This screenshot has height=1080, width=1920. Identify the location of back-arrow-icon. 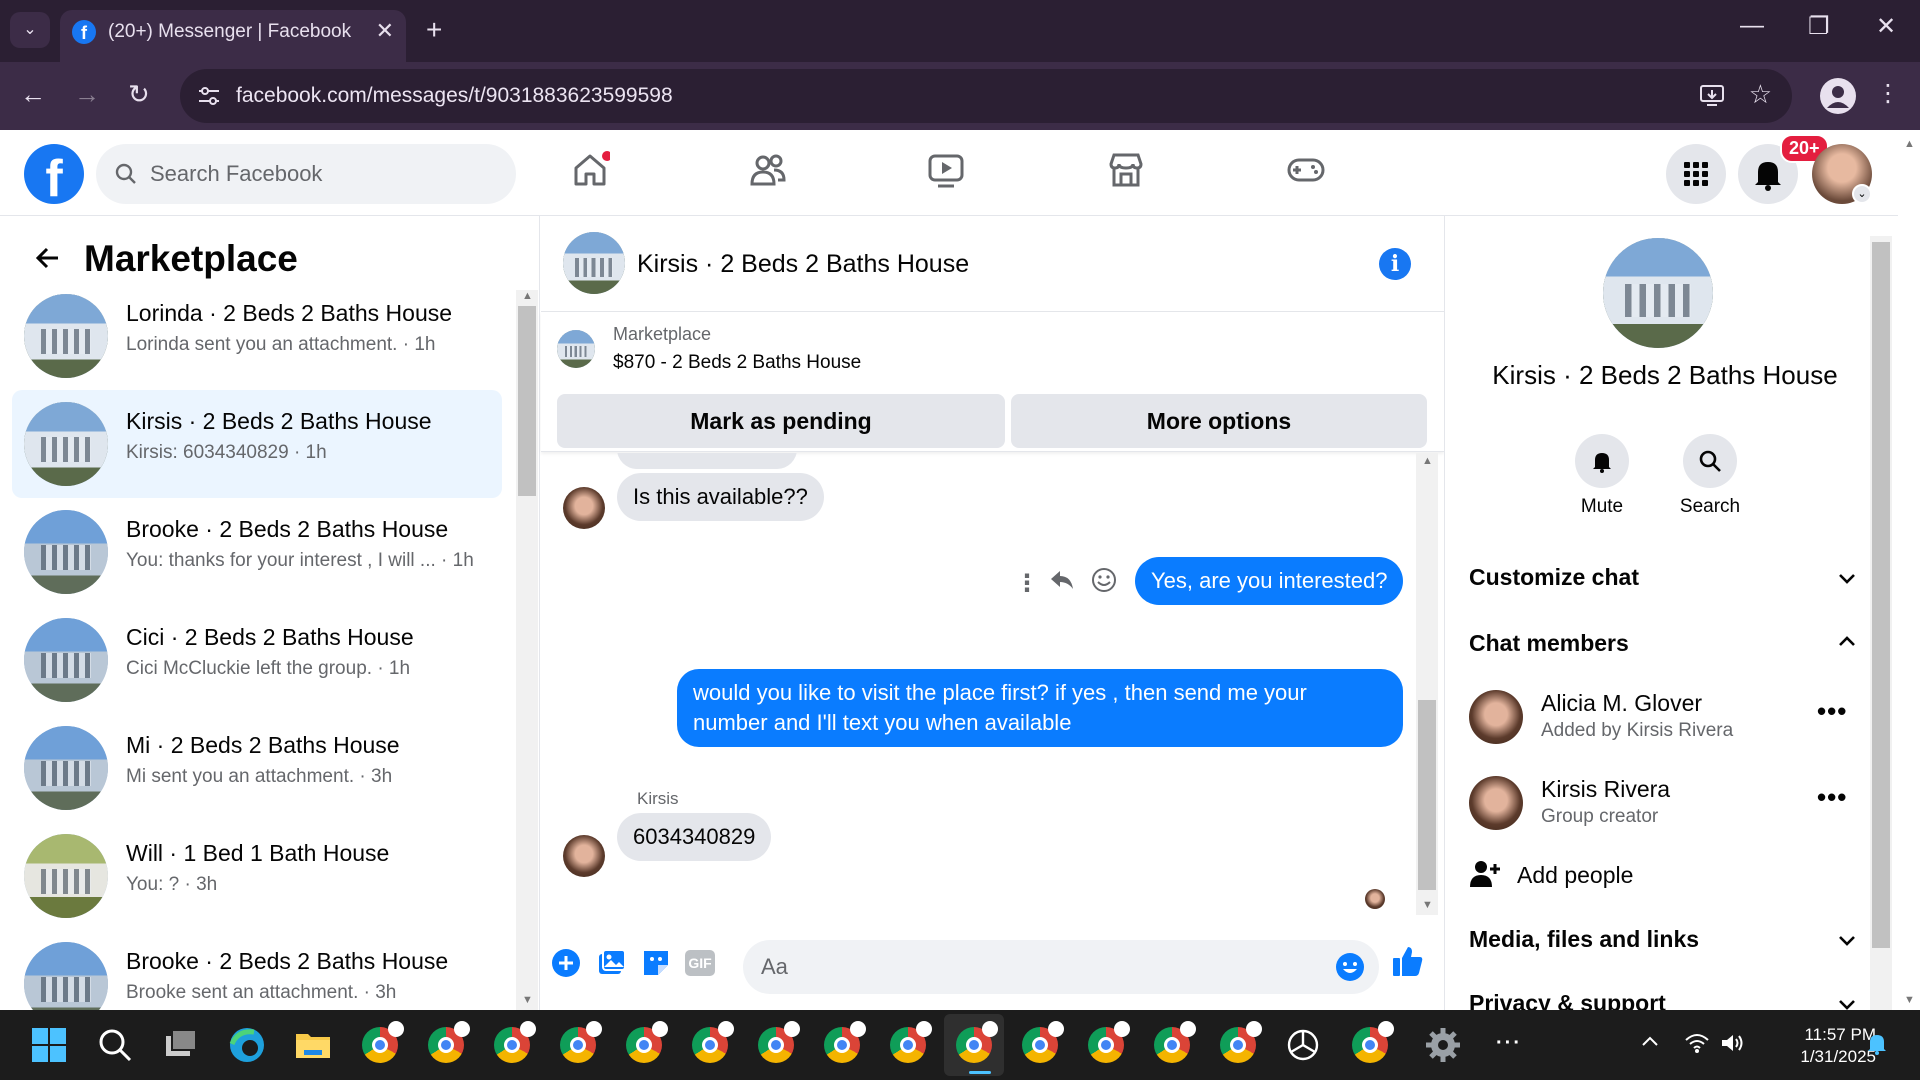
(48, 258).